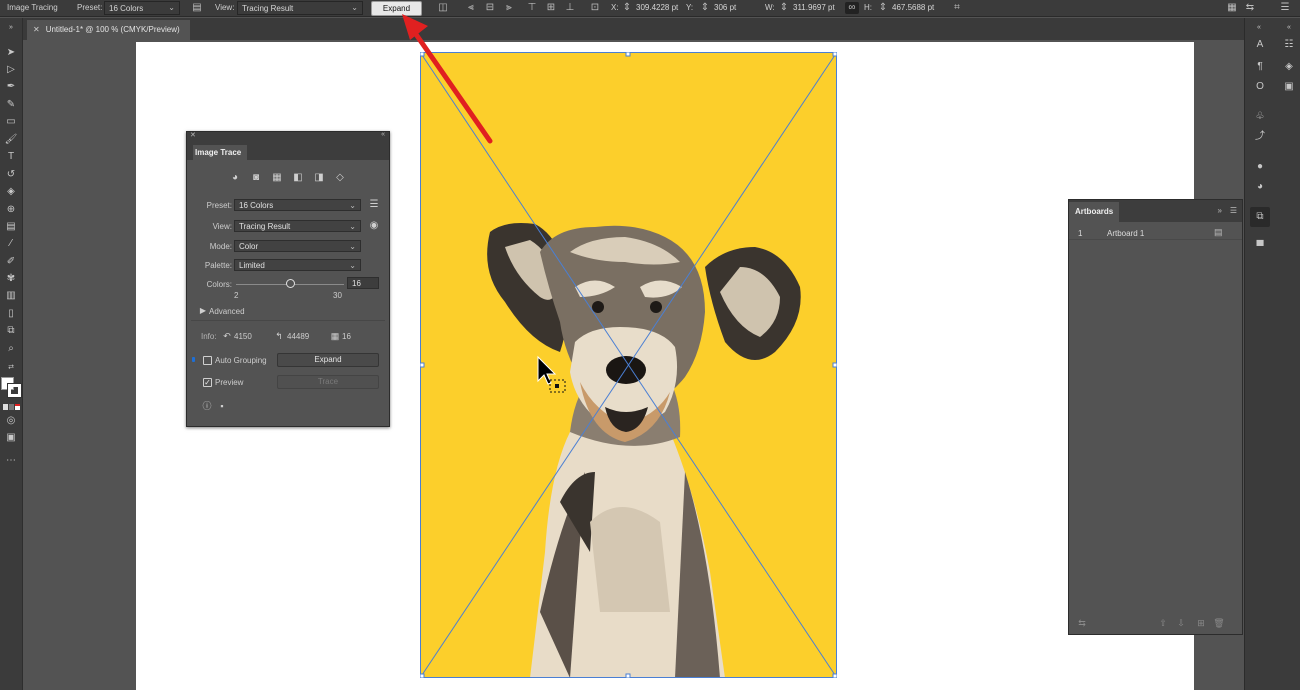  I want to click on symbols-panel-icon: ♧, so click(1260, 117).